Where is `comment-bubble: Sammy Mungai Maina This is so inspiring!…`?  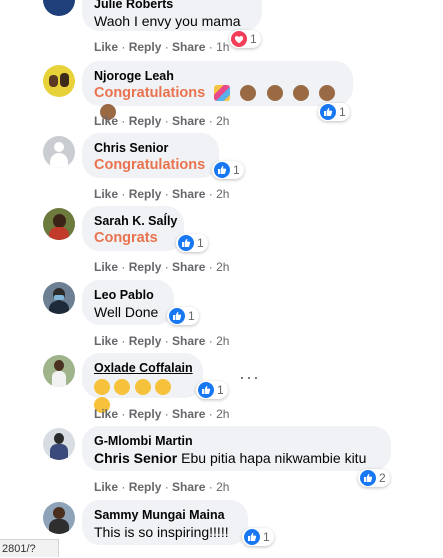 comment-bubble: Sammy Mungai Maina This is so inspiring!… is located at coordinates (165, 522).